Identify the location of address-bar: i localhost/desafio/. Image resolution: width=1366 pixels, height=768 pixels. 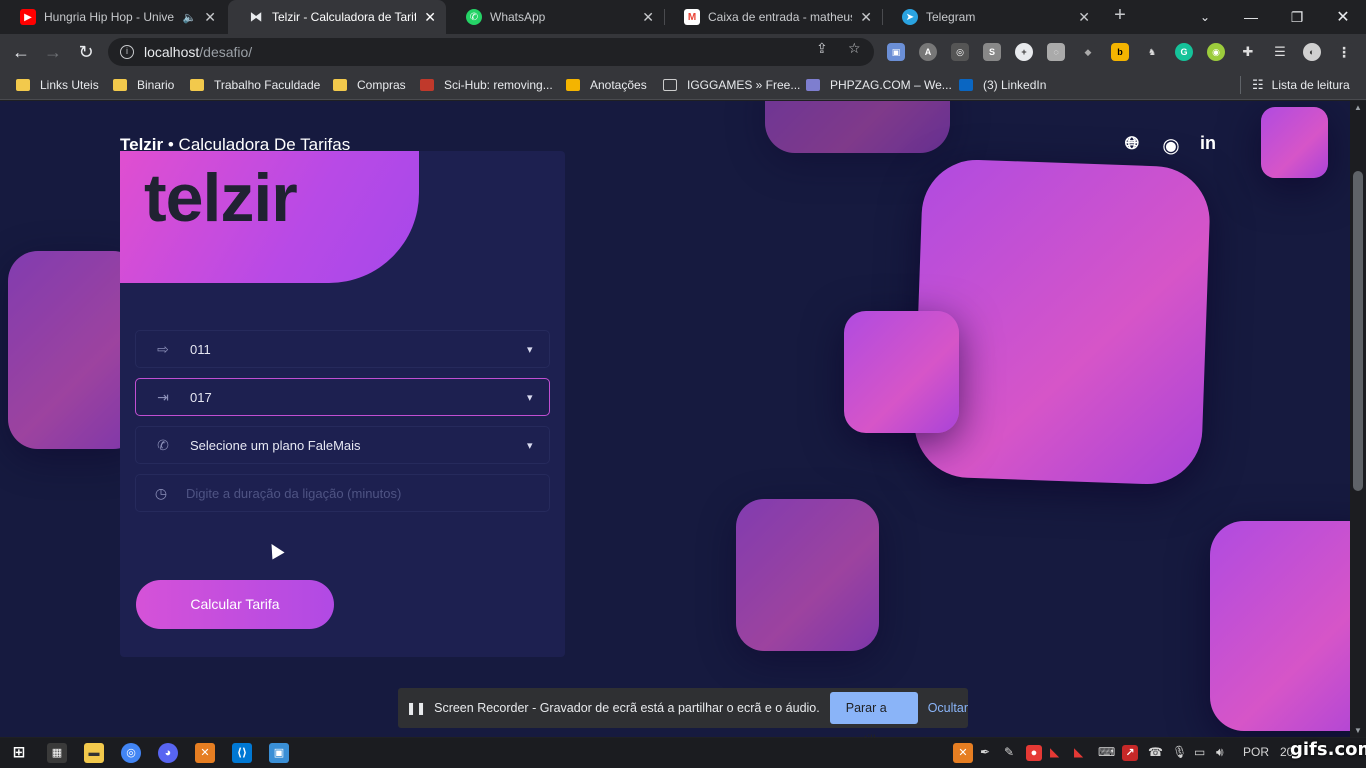
(491, 52).